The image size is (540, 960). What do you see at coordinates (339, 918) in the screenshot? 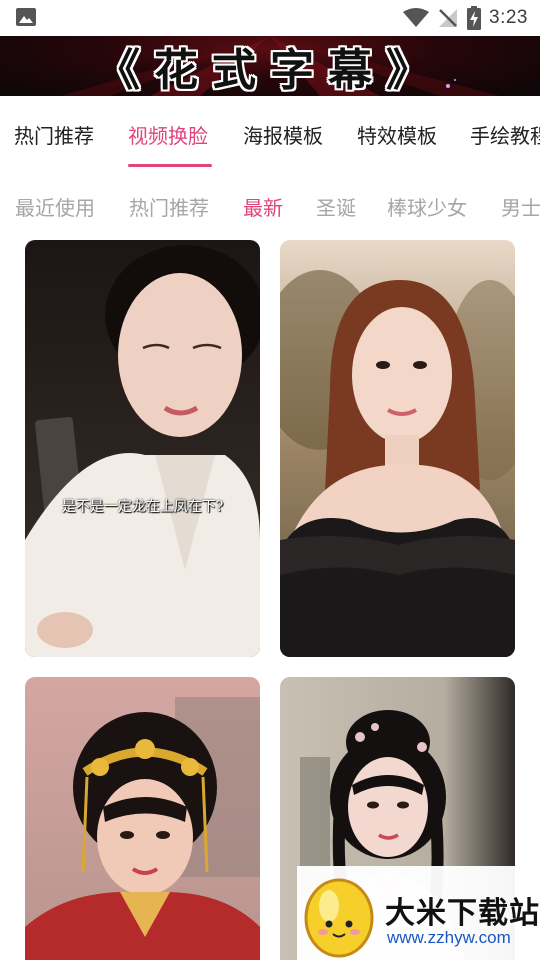
I see `egg-mascot-icon` at bounding box center [339, 918].